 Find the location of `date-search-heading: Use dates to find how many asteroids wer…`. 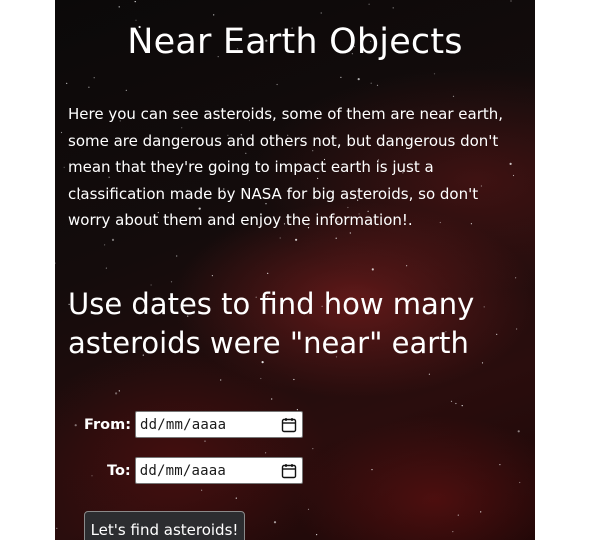

date-search-heading: Use dates to find how many asteroids wer… is located at coordinates (271, 323).